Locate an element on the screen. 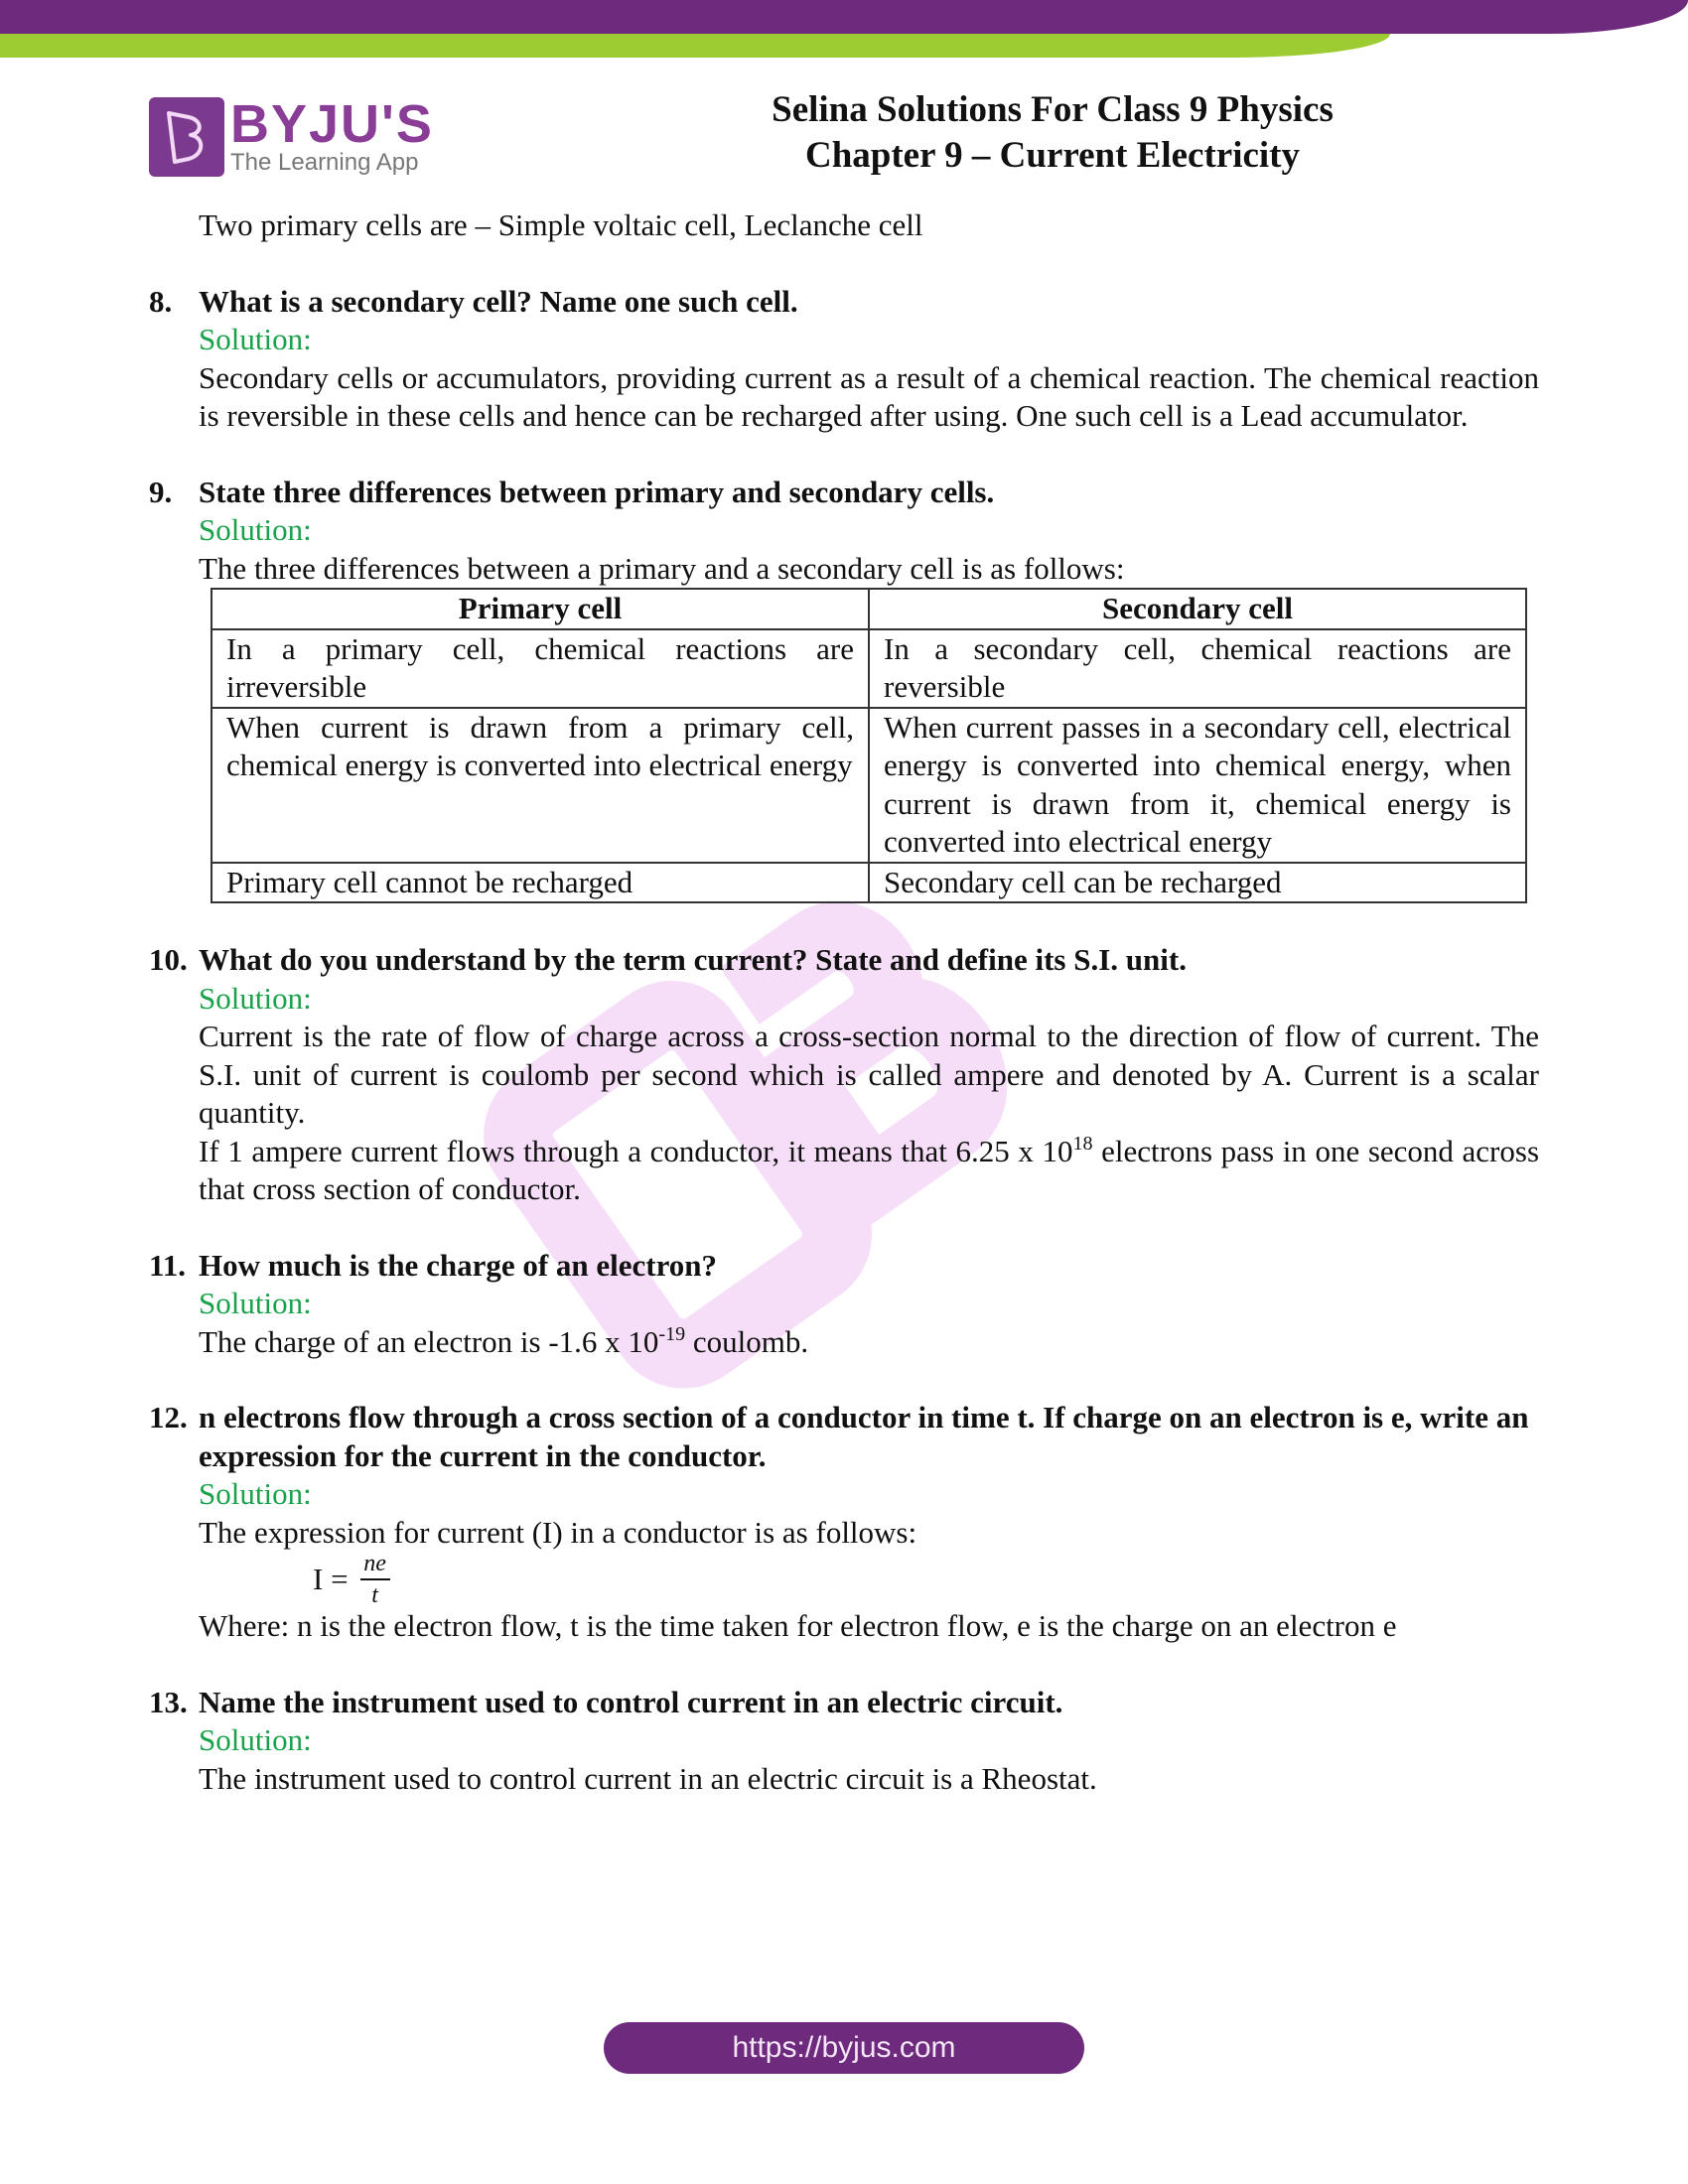 The image size is (1688, 2184). byjus-logo: BYJU'S The Learning App is located at coordinates (291, 137).